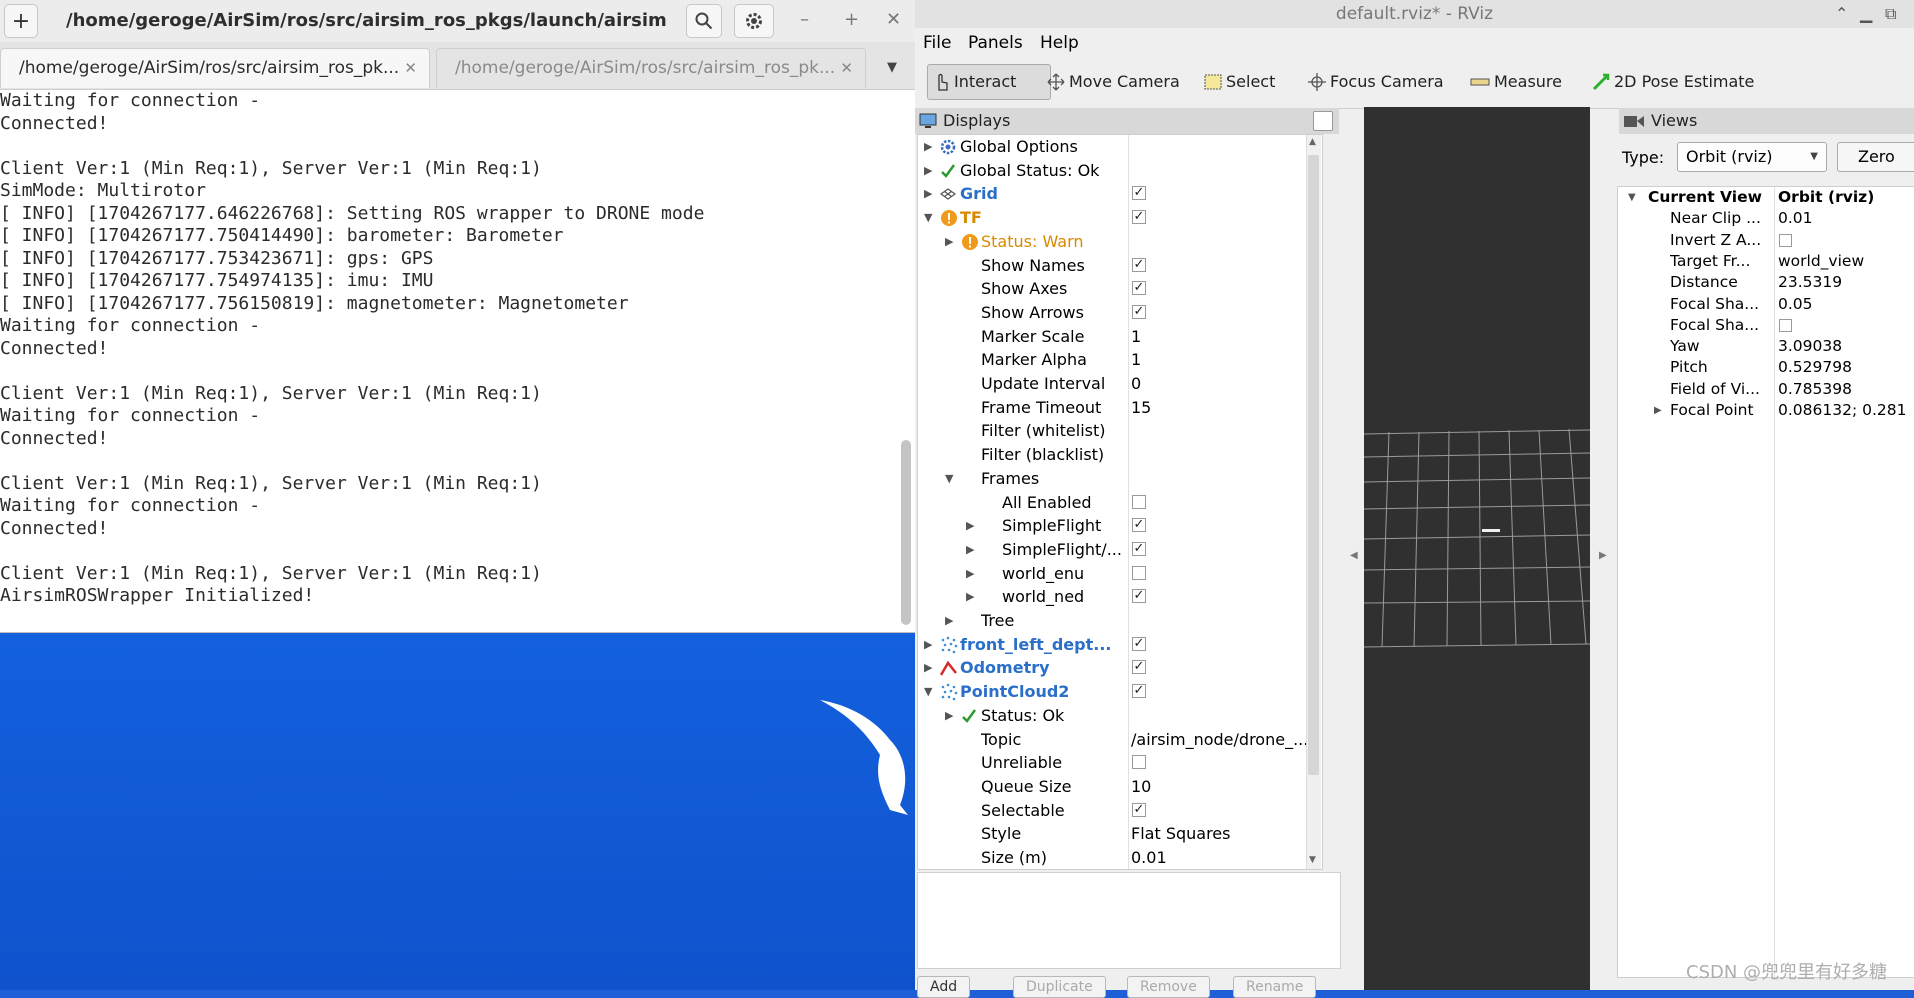  Describe the element at coordinates (21, 21) in the screenshot. I see `new-tab-button: +` at that location.